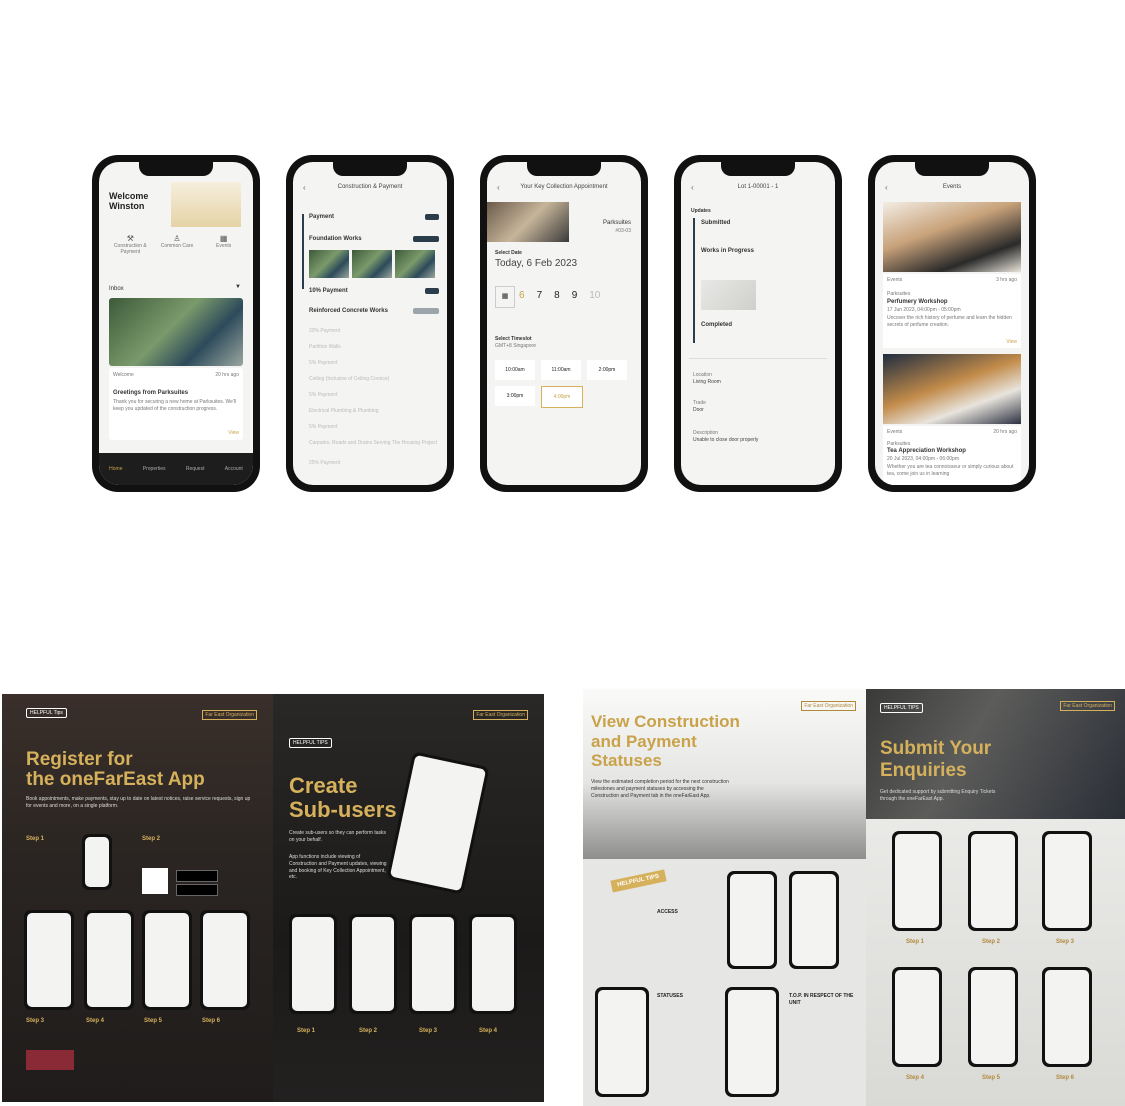 This screenshot has height=1106, width=1125. Describe the element at coordinates (515, 346) in the screenshot. I see `timezone-label: GMT+8 Singapore` at that location.